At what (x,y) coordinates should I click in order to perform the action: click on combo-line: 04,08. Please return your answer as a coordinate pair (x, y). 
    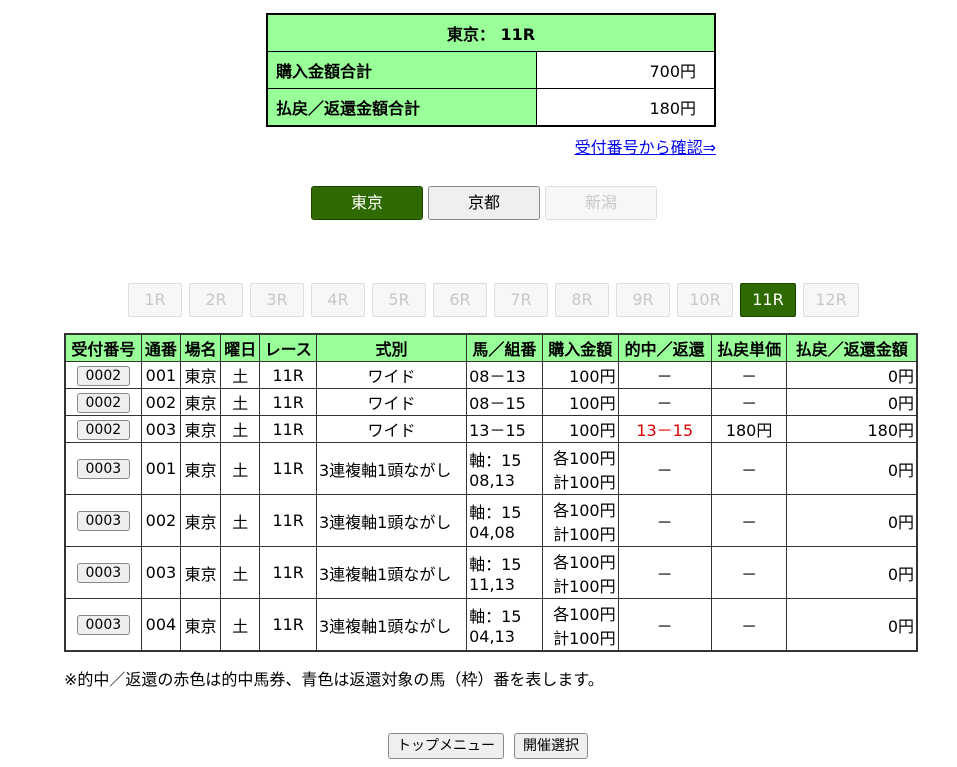
    Looking at the image, I should click on (492, 532).